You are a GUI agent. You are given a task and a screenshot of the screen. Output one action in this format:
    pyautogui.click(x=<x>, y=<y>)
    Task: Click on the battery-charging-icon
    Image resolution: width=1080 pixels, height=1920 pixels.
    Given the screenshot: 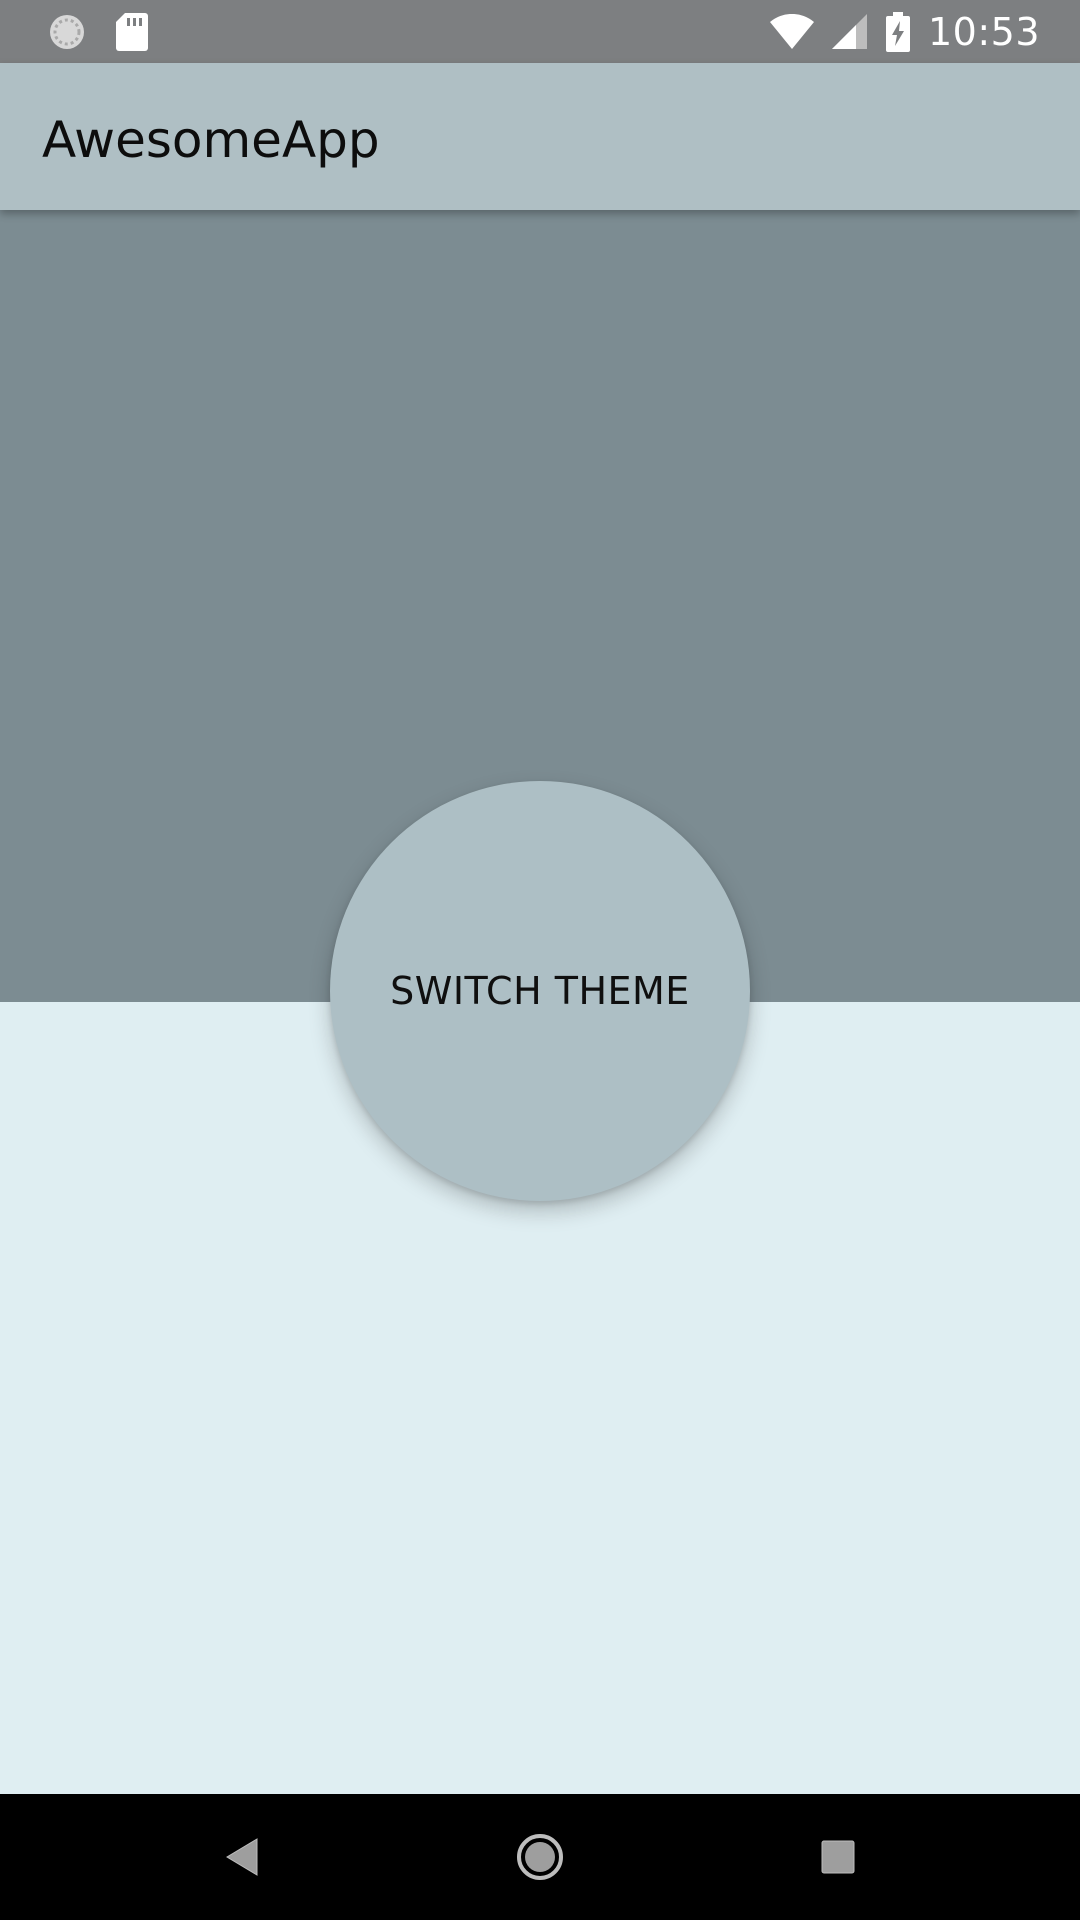 What is the action you would take?
    pyautogui.click(x=897, y=31)
    